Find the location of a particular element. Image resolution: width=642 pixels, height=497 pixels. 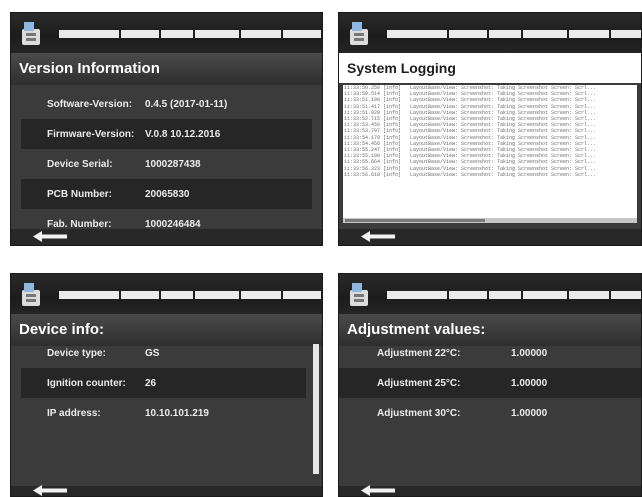

table-row: Adjustment 30°C: 1.00000 is located at coordinates (490, 413).